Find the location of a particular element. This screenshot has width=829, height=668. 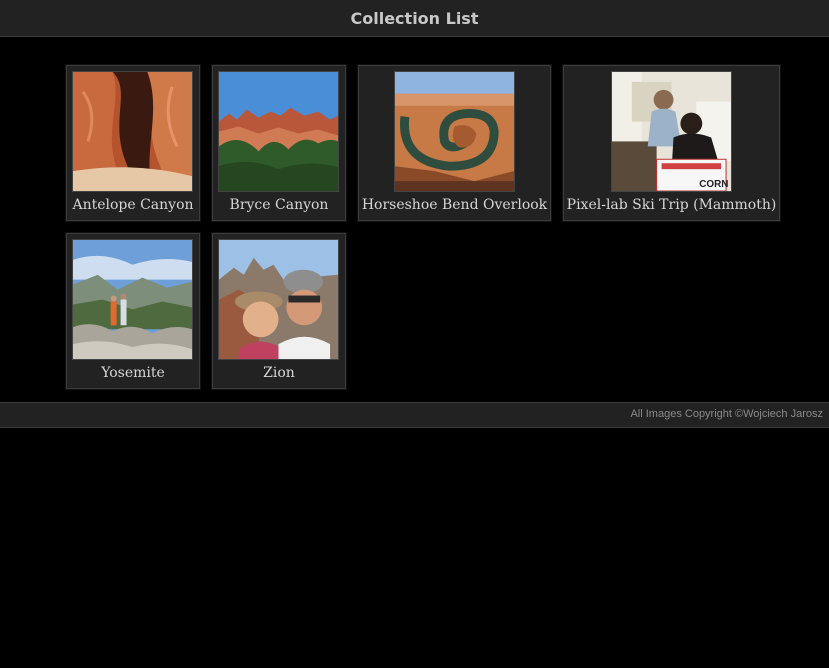

collection-caption: Pixel-lab Ski Trip (Mammoth) is located at coordinates (671, 205).